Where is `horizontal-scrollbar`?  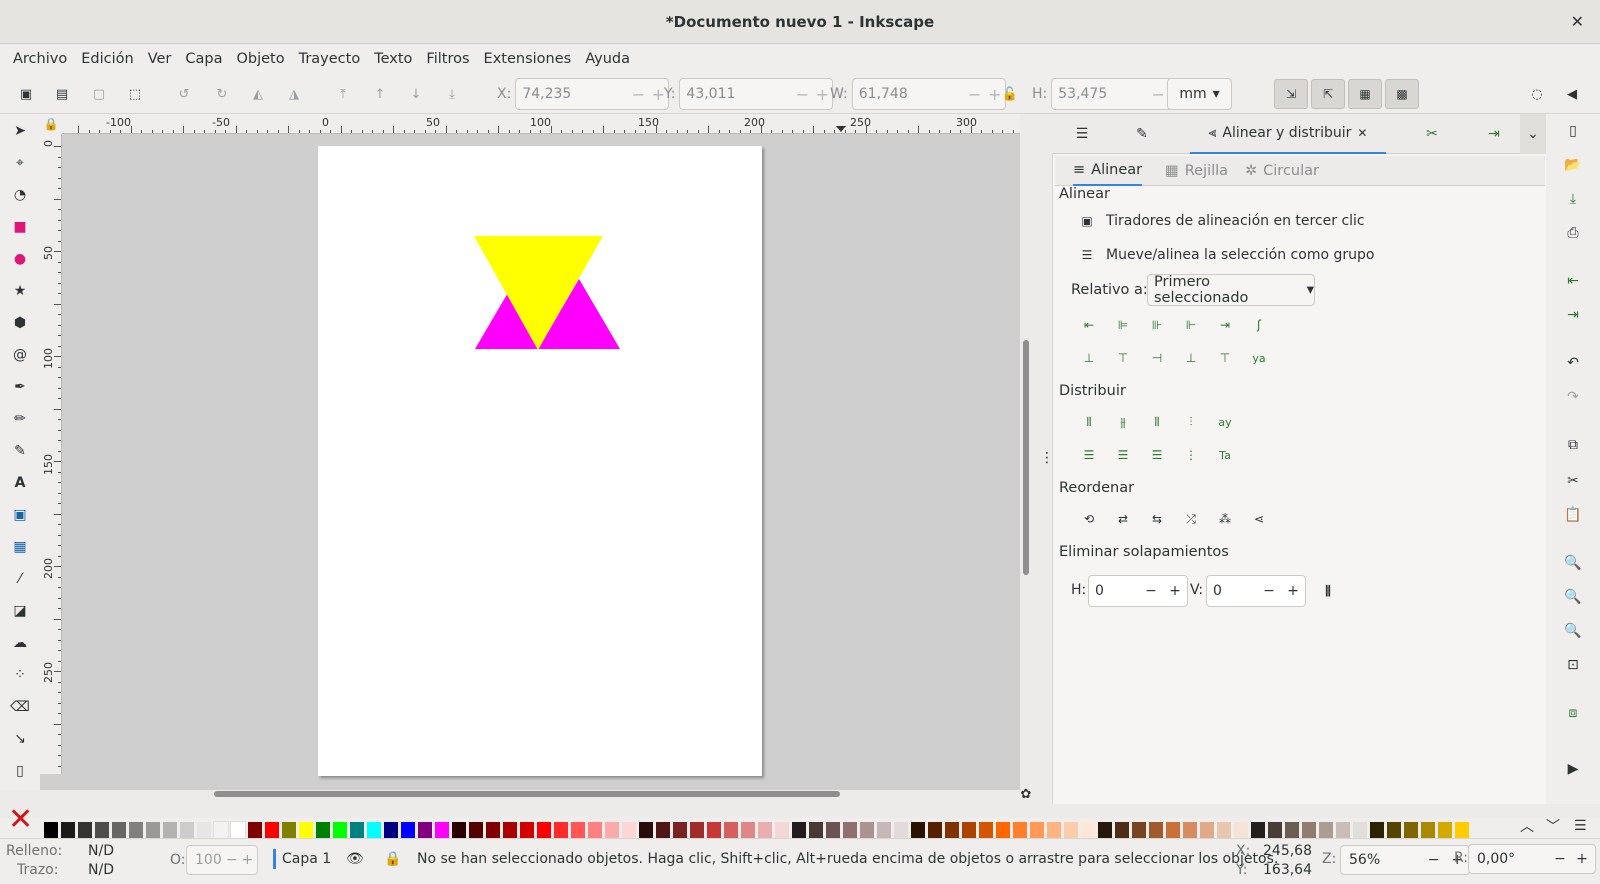
horizontal-scrollbar is located at coordinates (527, 794).